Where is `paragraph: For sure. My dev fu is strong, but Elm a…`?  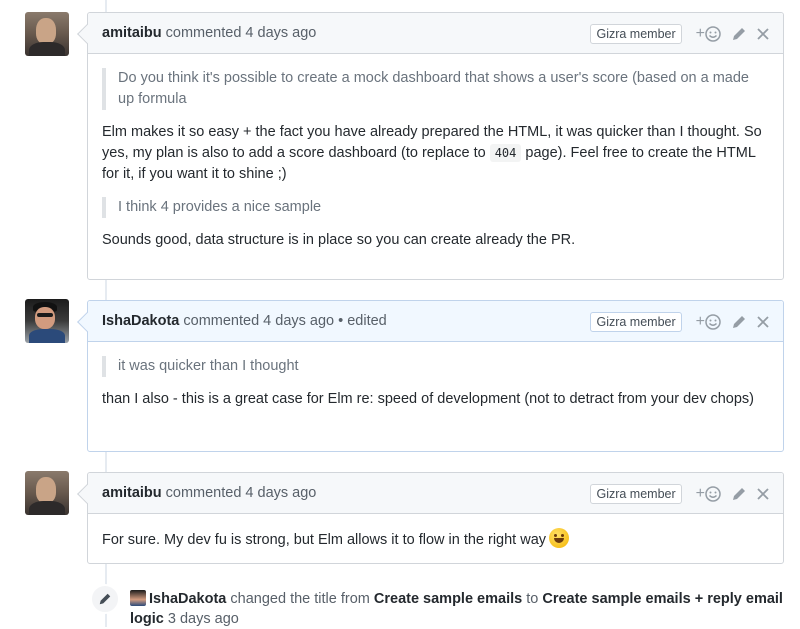
paragraph: For sure. My dev fu is strong, but Elm a… is located at coordinates (435, 539).